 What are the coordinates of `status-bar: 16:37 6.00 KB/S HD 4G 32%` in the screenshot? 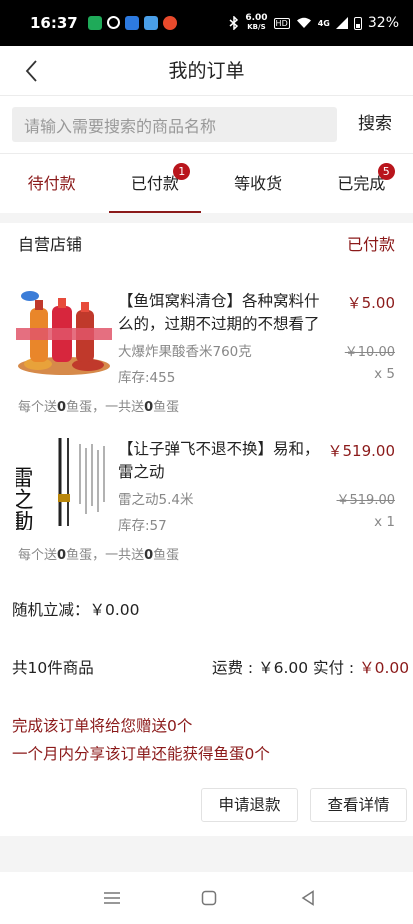 It's located at (206, 23).